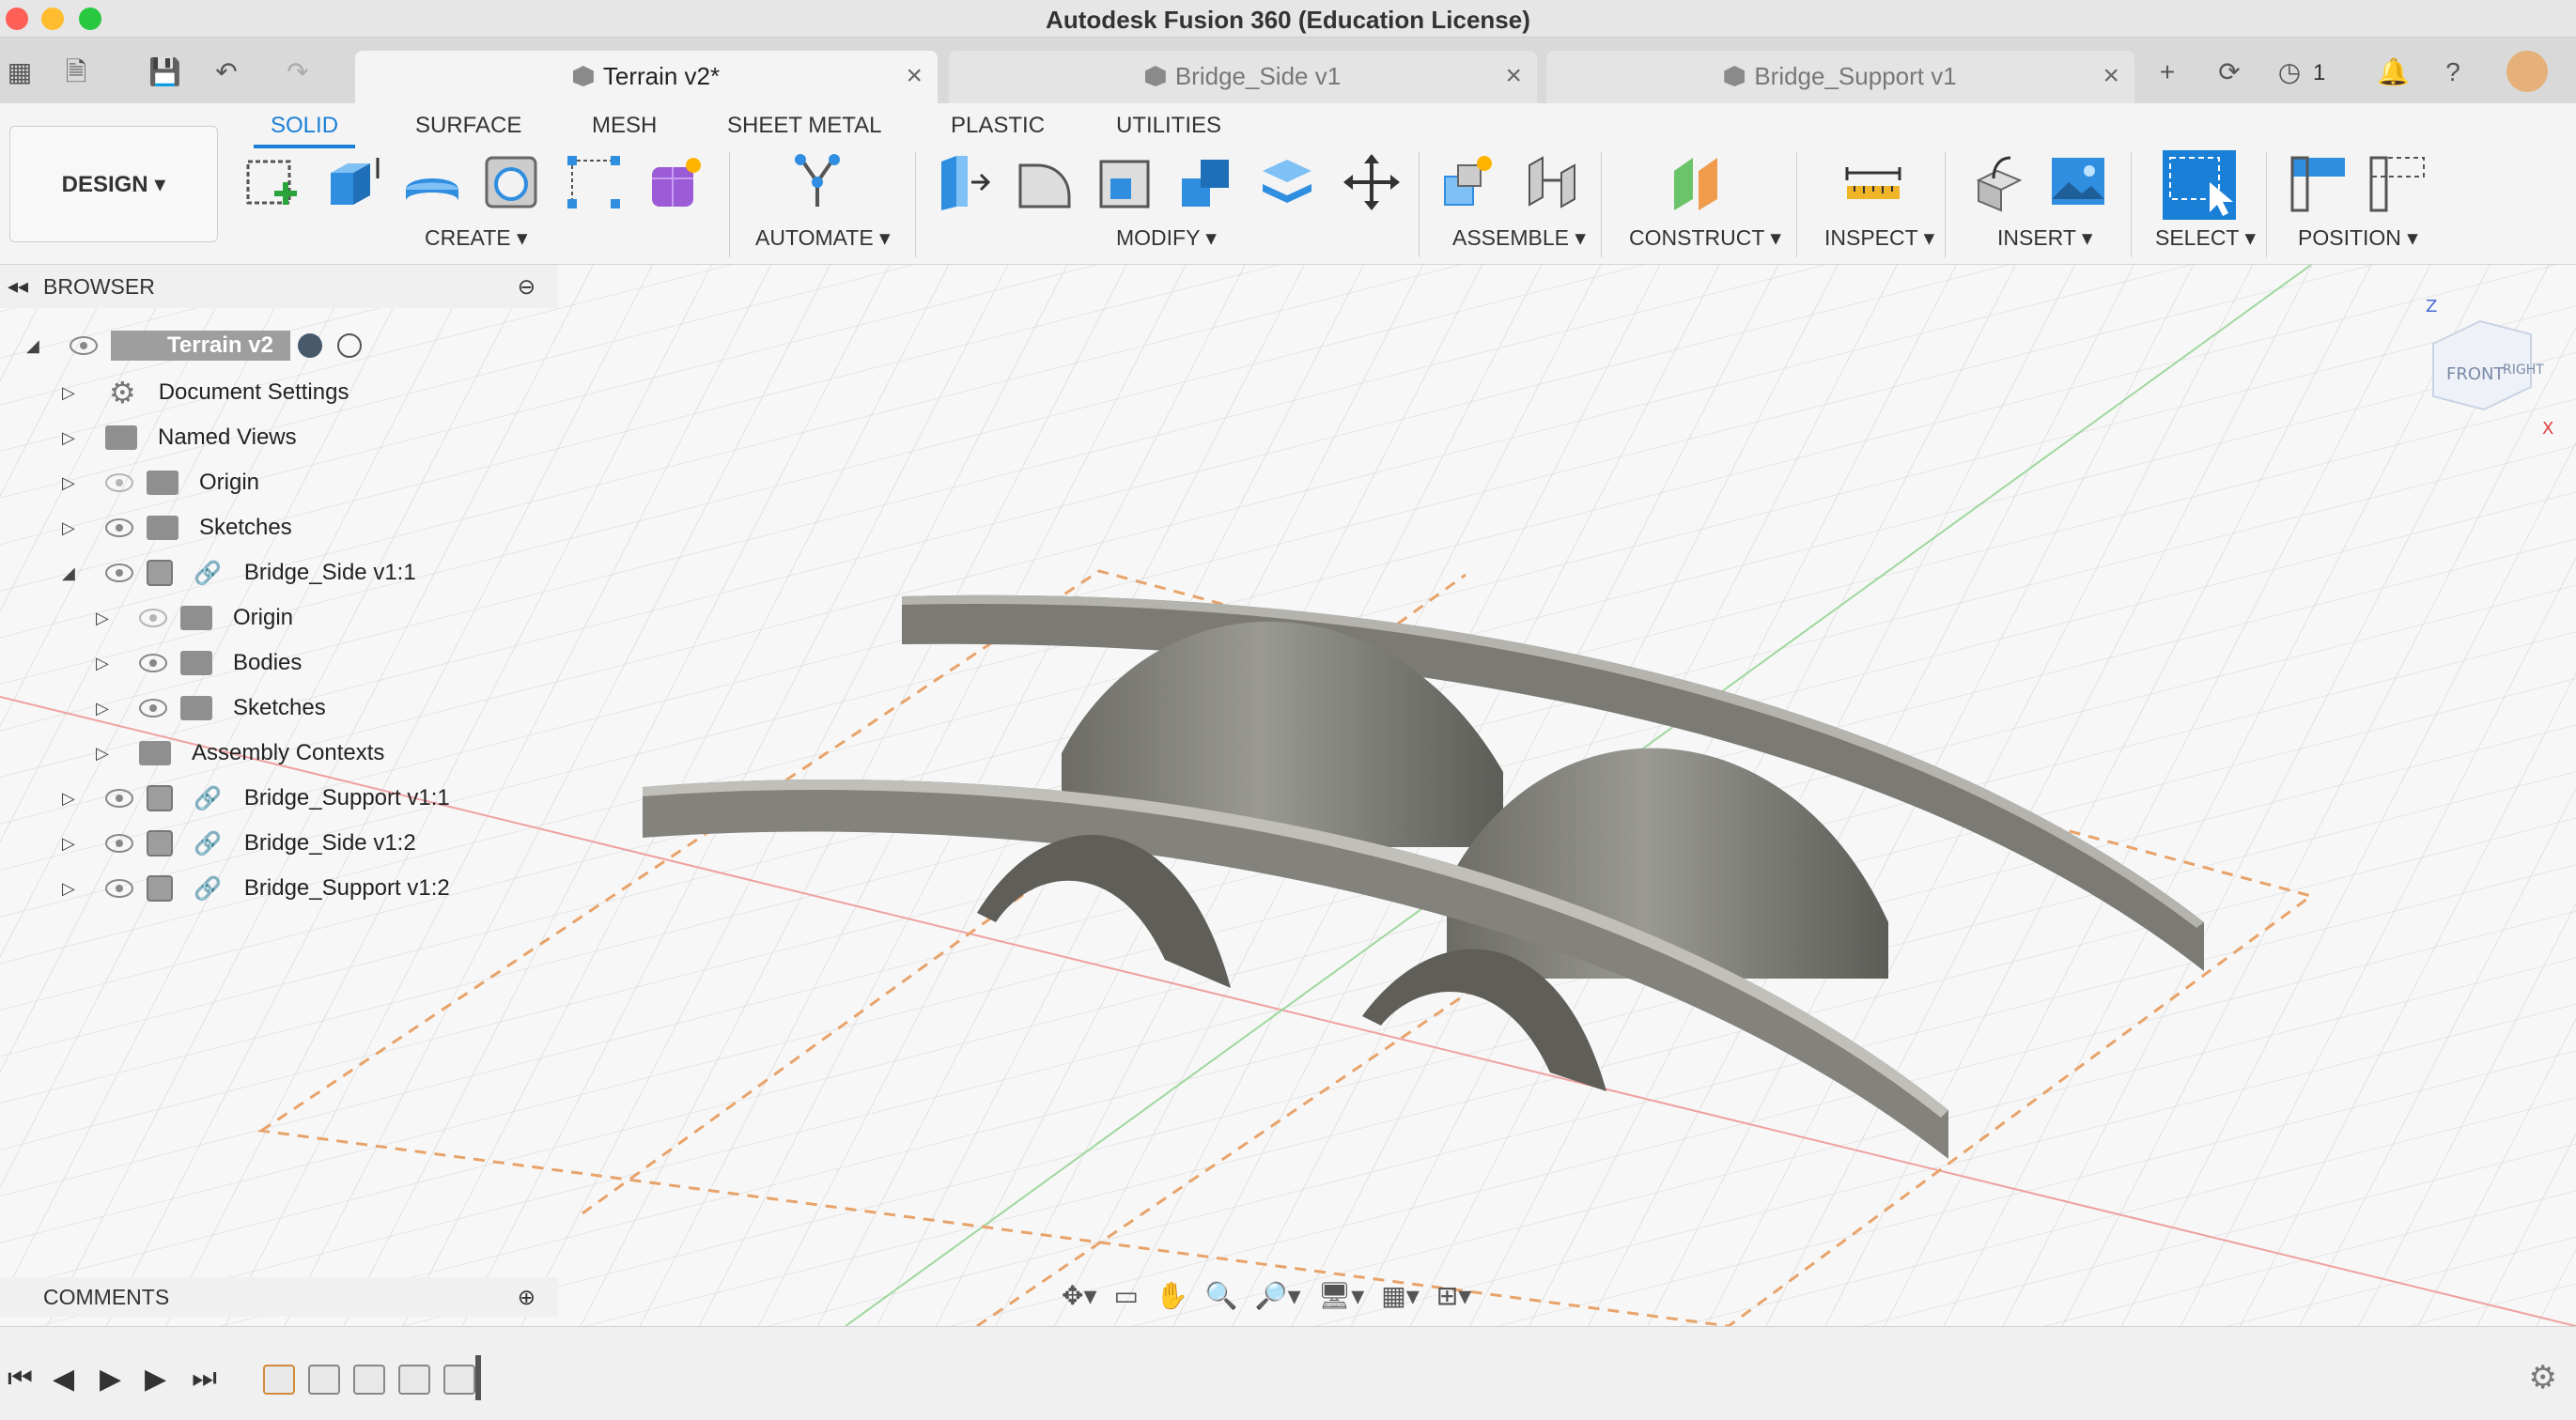 The height and width of the screenshot is (1420, 2576). I want to click on offset-face-icon, so click(1287, 182).